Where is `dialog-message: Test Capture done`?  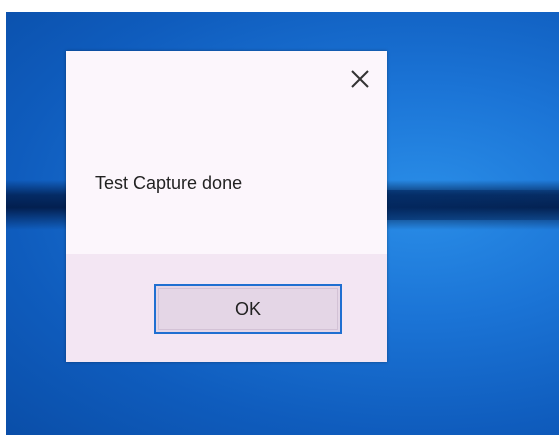 dialog-message: Test Capture done is located at coordinates (169, 183).